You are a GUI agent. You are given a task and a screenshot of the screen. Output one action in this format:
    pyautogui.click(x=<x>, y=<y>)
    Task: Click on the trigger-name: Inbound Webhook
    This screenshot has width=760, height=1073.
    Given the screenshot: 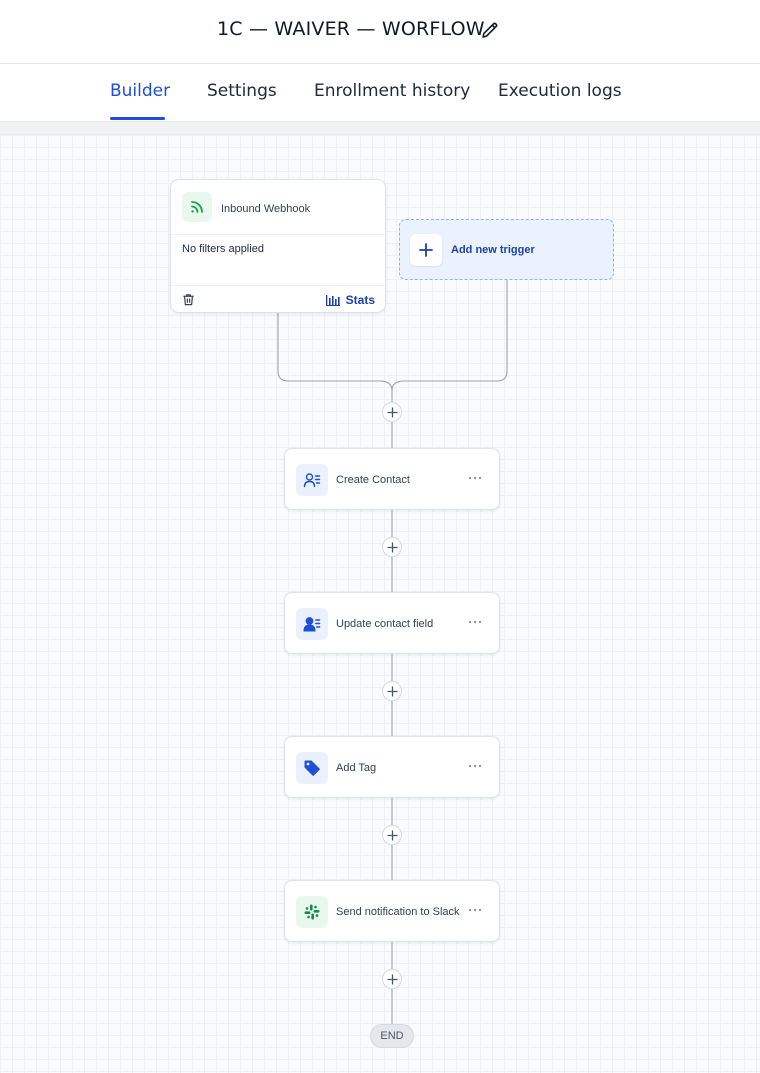 What is the action you would take?
    pyautogui.click(x=266, y=209)
    